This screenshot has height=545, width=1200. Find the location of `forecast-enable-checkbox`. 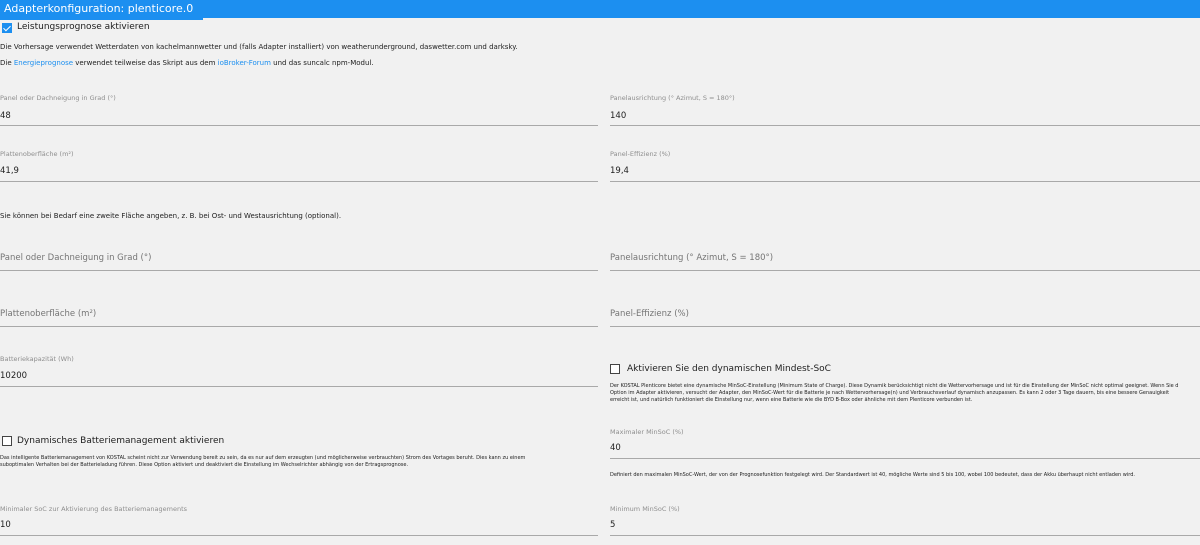

forecast-enable-checkbox is located at coordinates (7, 28).